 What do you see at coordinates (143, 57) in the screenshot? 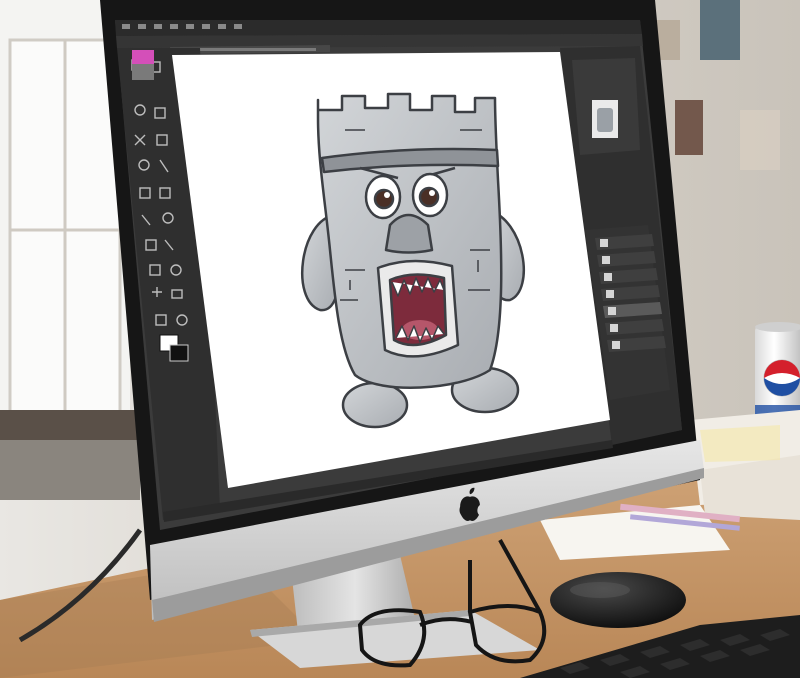
I see `swatch-preview` at bounding box center [143, 57].